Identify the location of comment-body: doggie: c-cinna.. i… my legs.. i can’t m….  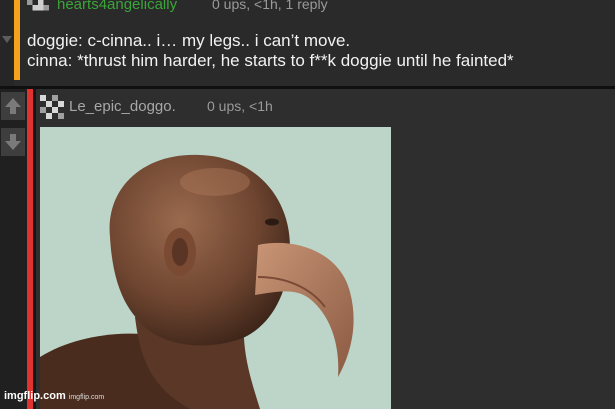
(270, 51).